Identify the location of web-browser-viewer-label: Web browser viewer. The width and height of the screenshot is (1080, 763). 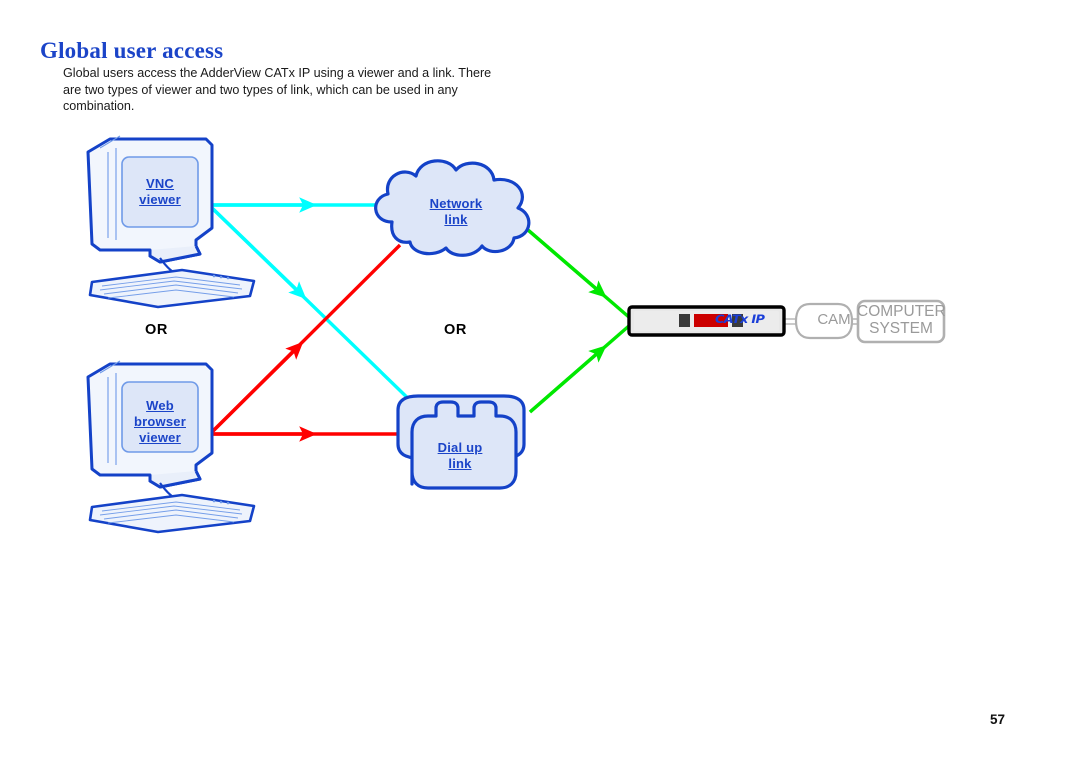
(160, 422).